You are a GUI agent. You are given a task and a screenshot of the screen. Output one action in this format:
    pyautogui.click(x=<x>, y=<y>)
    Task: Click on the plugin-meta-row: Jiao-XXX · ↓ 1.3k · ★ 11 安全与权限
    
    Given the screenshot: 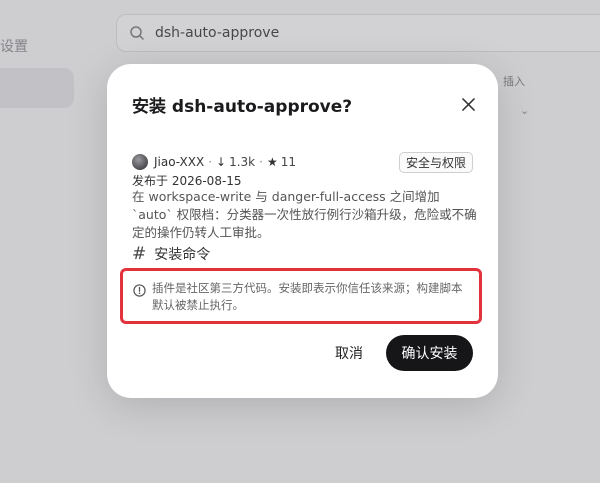 What is the action you would take?
    pyautogui.click(x=302, y=162)
    